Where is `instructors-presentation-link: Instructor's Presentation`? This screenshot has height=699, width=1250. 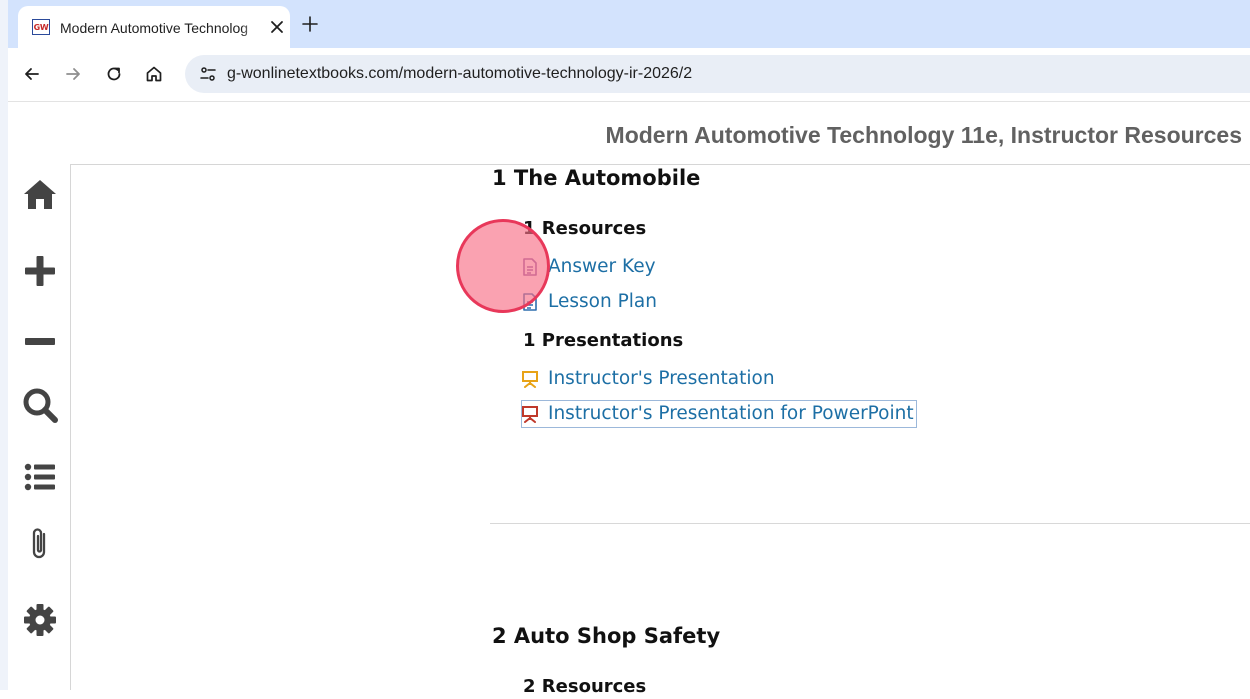
instructors-presentation-link: Instructor's Presentation is located at coordinates (649, 379).